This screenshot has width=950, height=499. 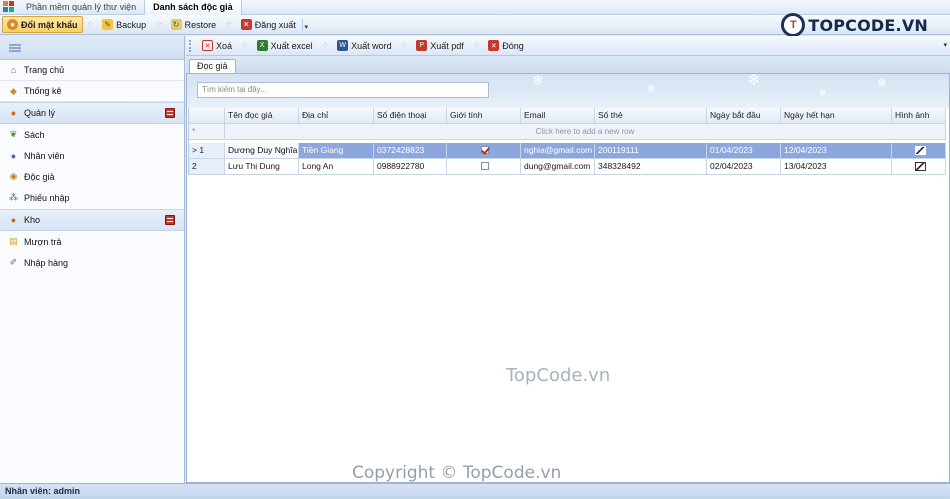 I want to click on column-header: Tên đọc giả, so click(x=262, y=116).